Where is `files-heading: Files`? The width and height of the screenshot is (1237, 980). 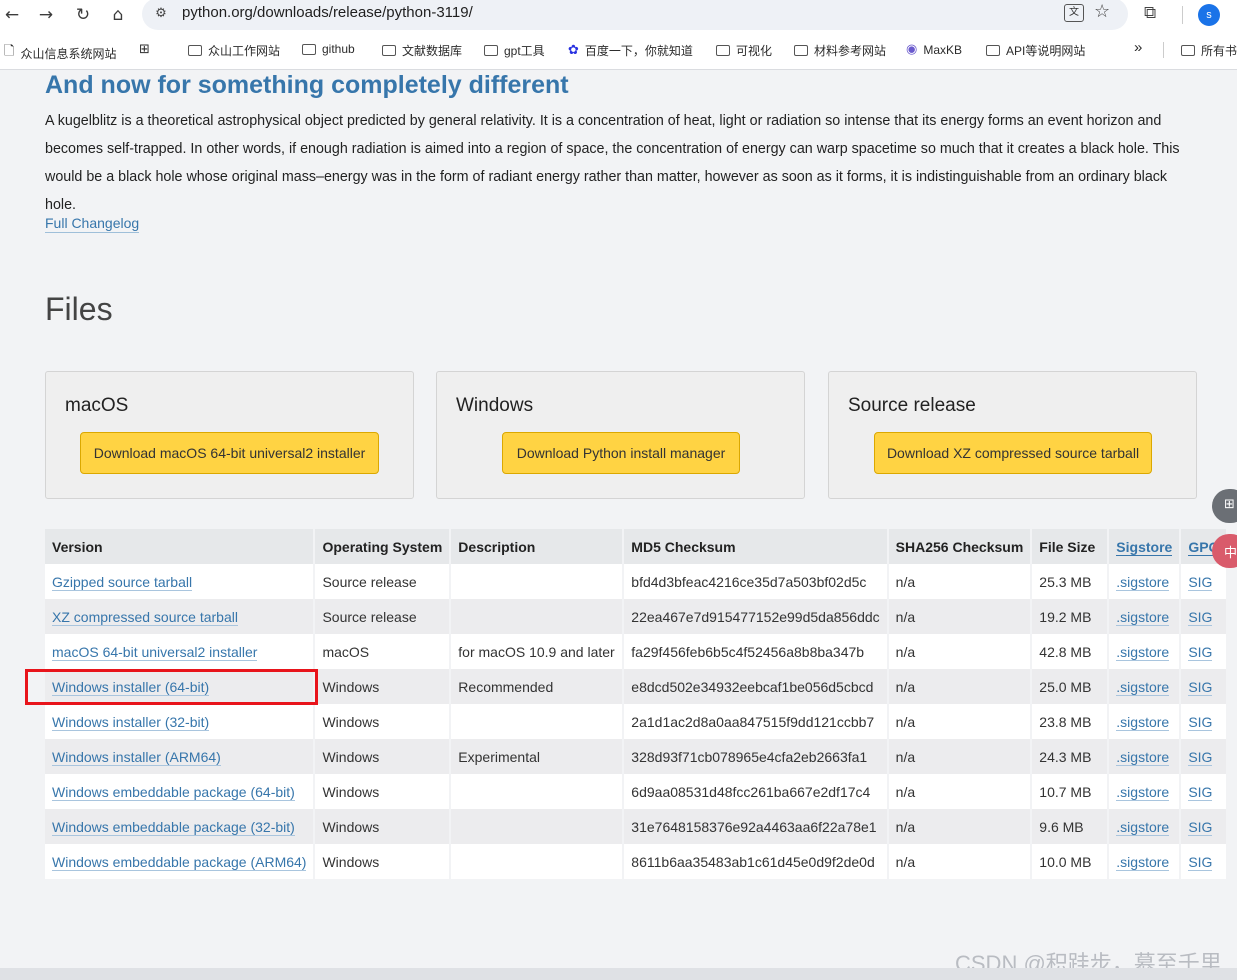 files-heading: Files is located at coordinates (79, 309).